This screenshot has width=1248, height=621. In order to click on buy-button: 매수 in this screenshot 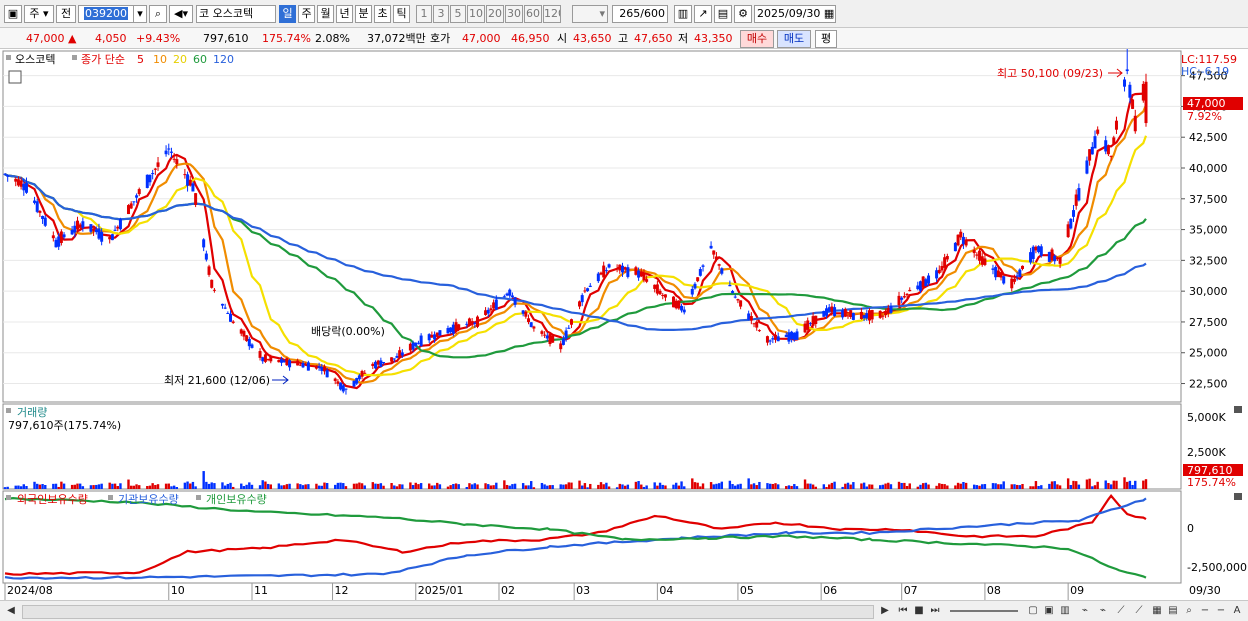, I will do `click(757, 39)`.